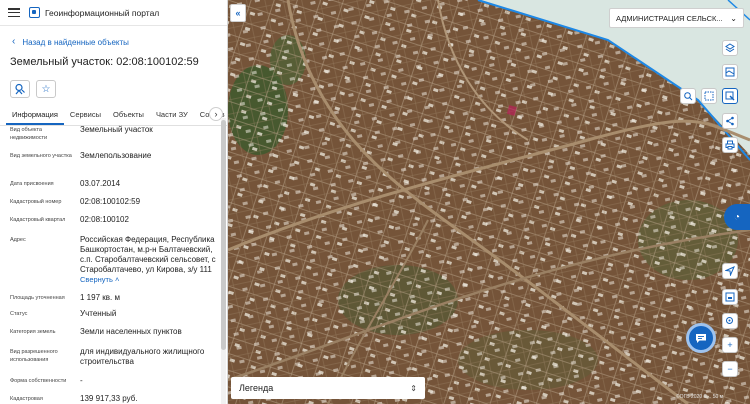 This screenshot has width=750, height=404. I want to click on property-label: Категория земель, so click(33, 332).